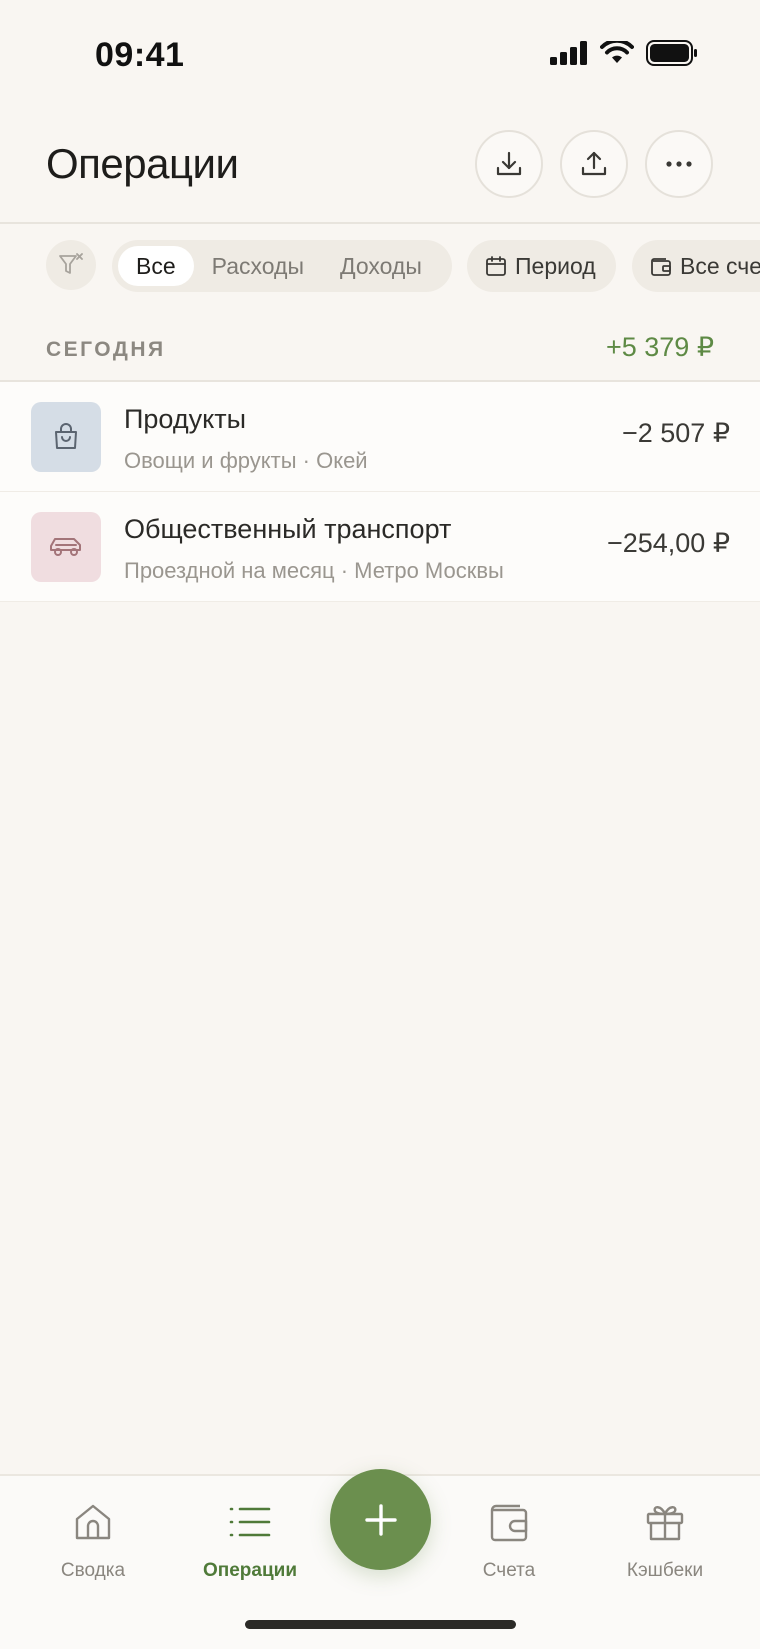 The image size is (760, 1649). What do you see at coordinates (617, 52) in the screenshot?
I see `wifi-icon` at bounding box center [617, 52].